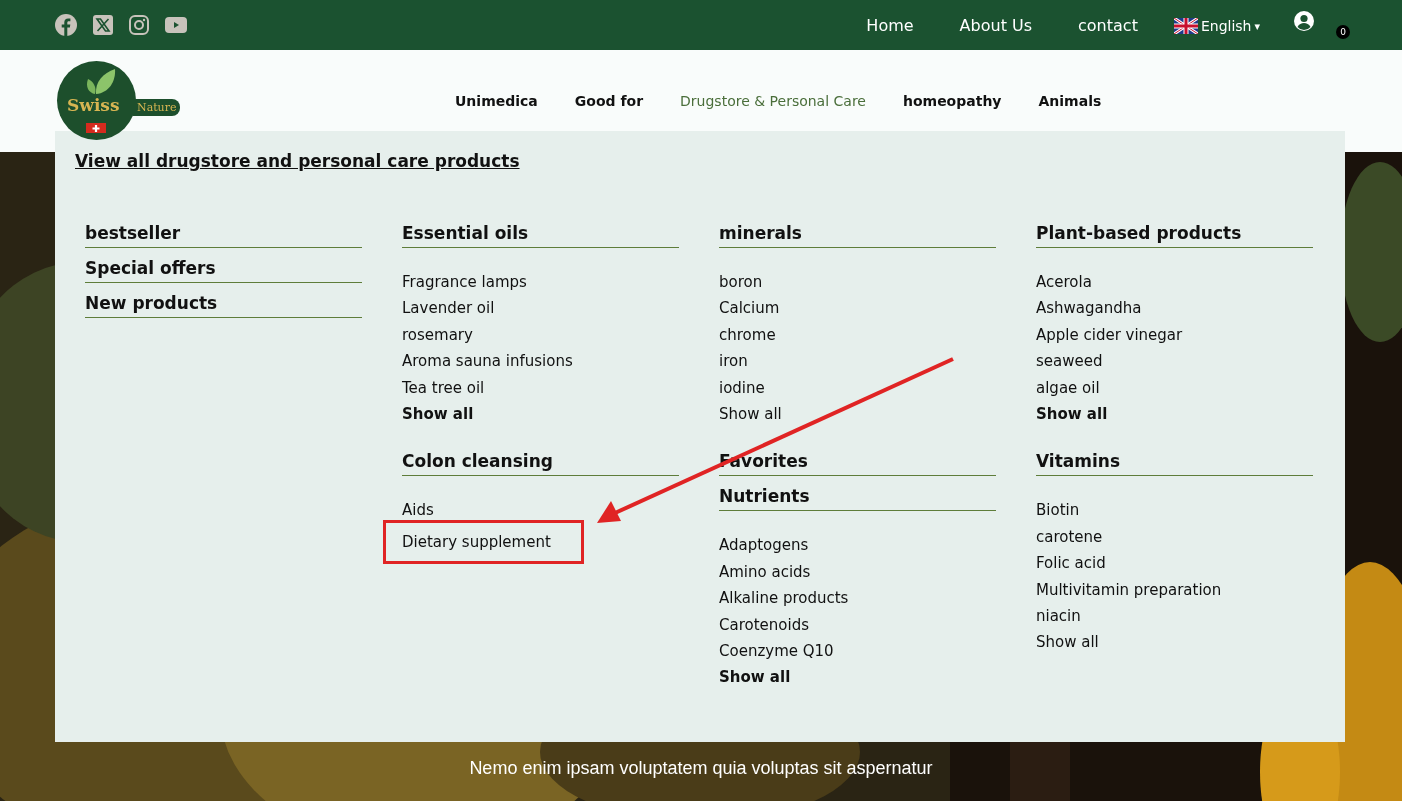  What do you see at coordinates (1071, 563) in the screenshot?
I see `category-link: Folic acid` at bounding box center [1071, 563].